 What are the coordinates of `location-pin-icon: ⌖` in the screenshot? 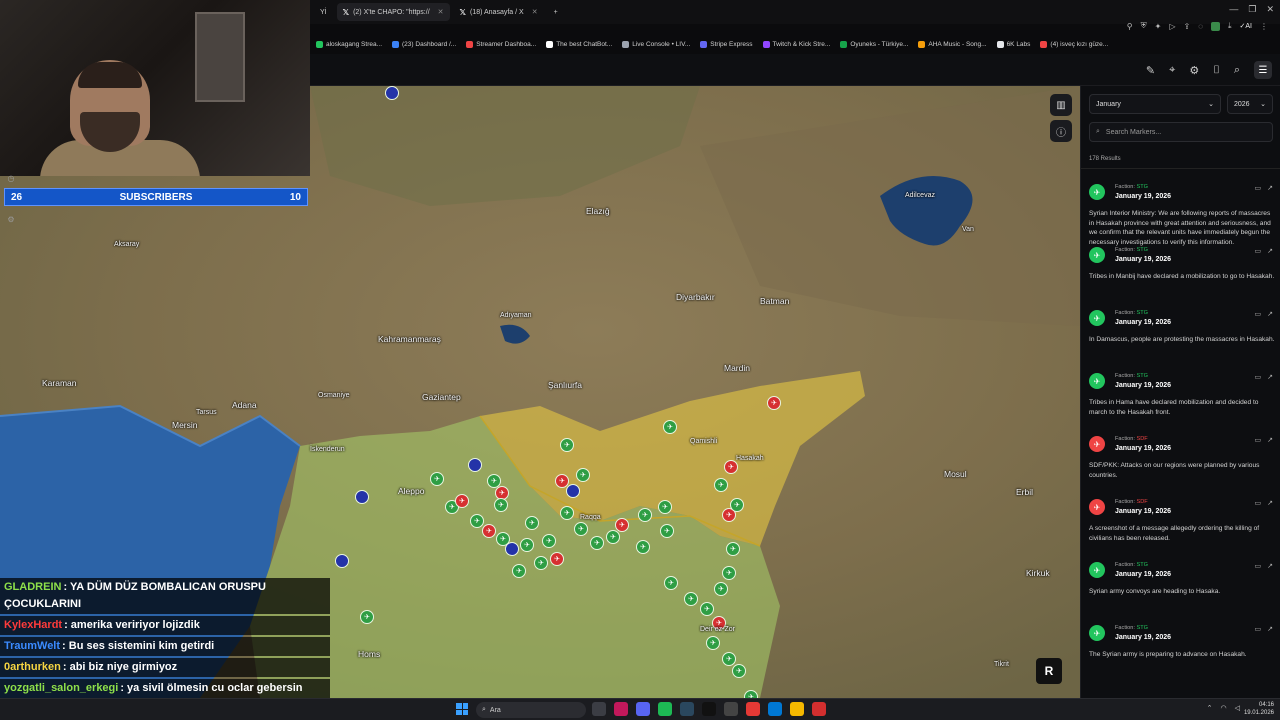 It's located at (1172, 70).